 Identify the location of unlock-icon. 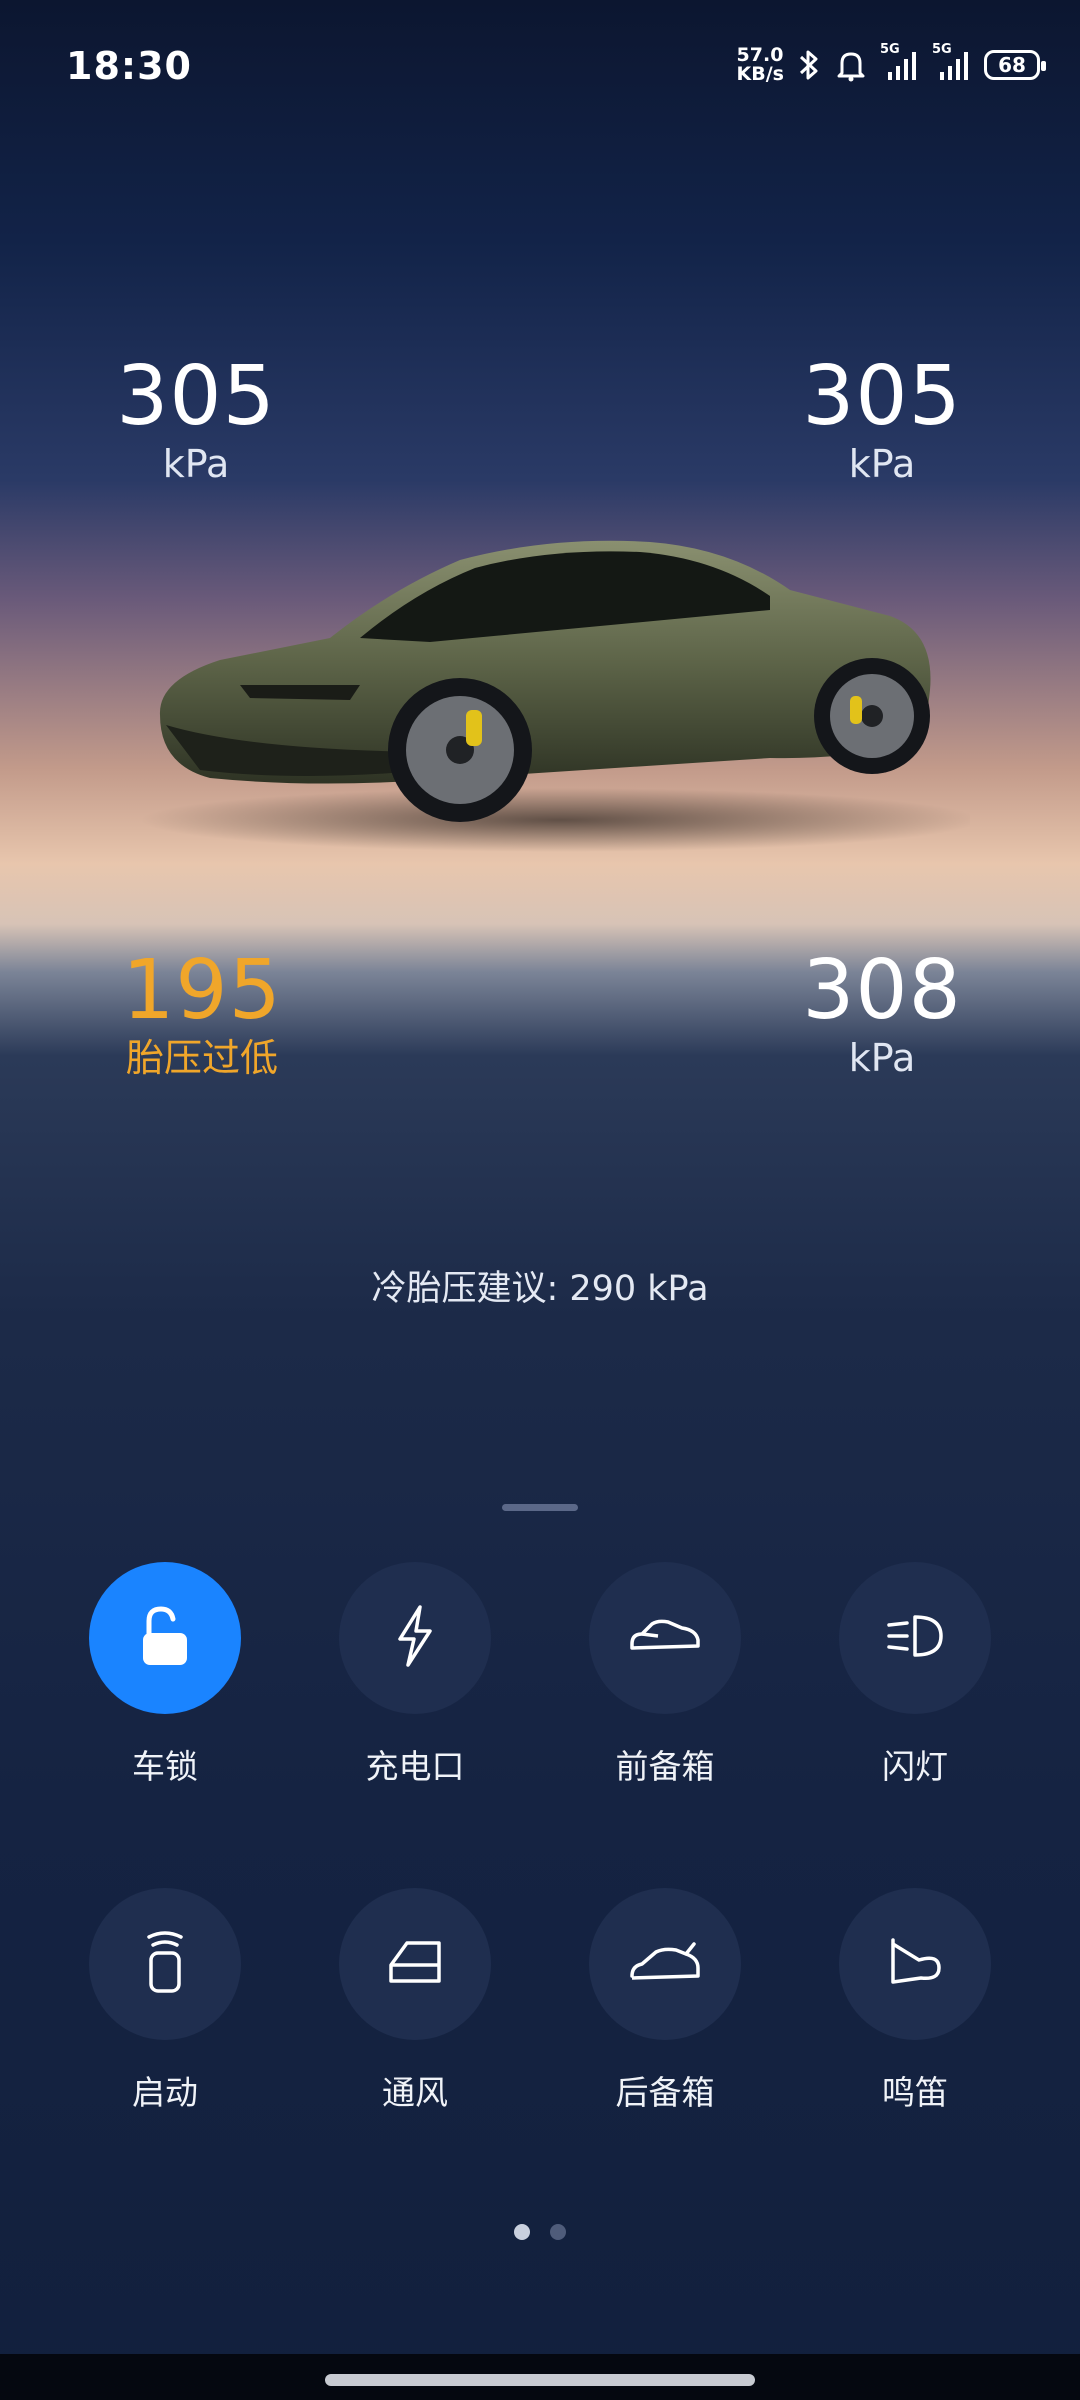
(165, 1638).